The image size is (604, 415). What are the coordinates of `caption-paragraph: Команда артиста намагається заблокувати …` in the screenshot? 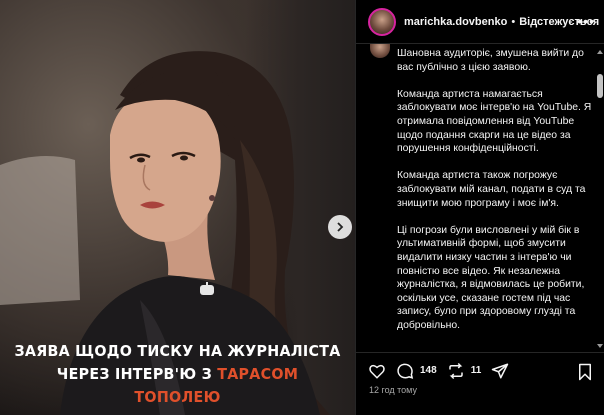 It's located at (494, 121).